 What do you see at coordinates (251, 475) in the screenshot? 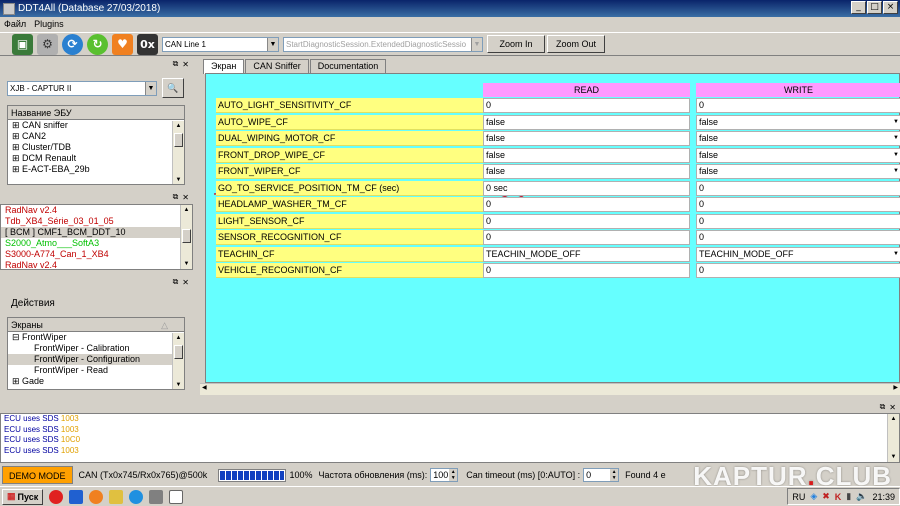
I see `progress-fill` at bounding box center [251, 475].